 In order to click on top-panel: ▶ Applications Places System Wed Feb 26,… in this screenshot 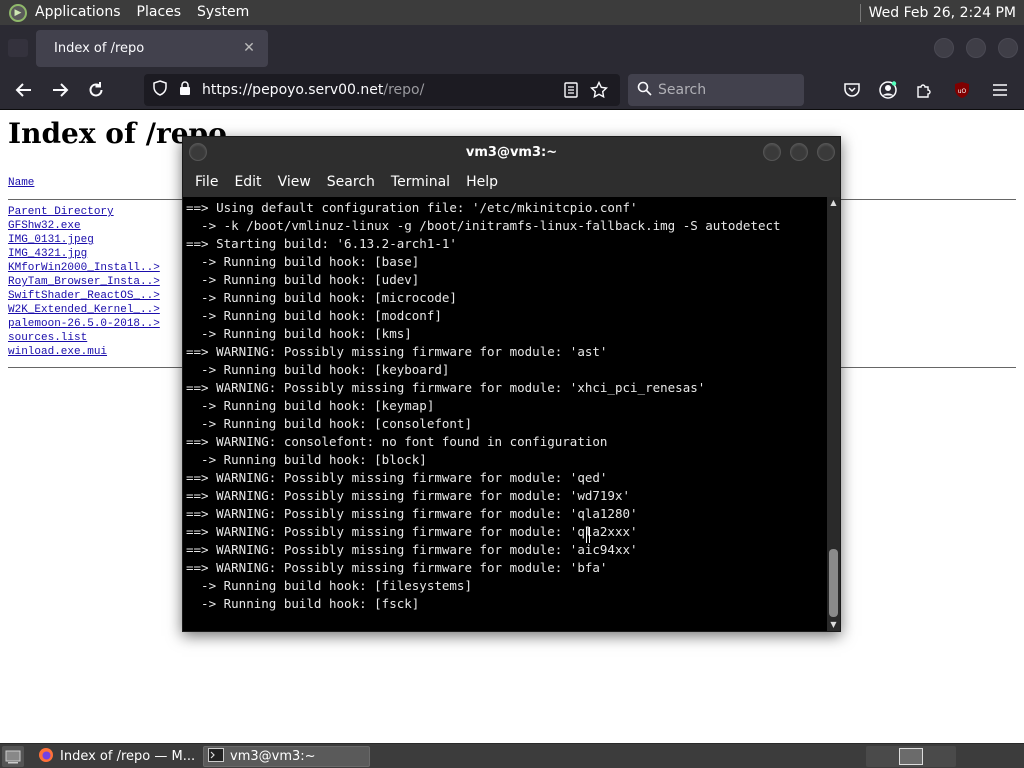, I will do `click(512, 12)`.